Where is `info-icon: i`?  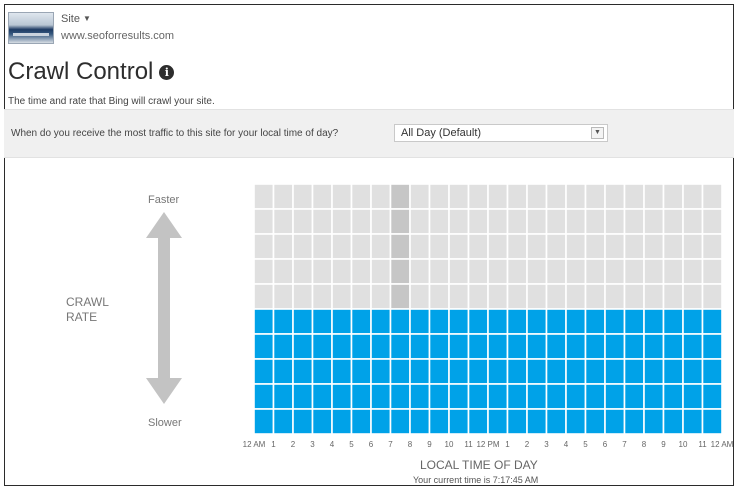
info-icon: i is located at coordinates (167, 72).